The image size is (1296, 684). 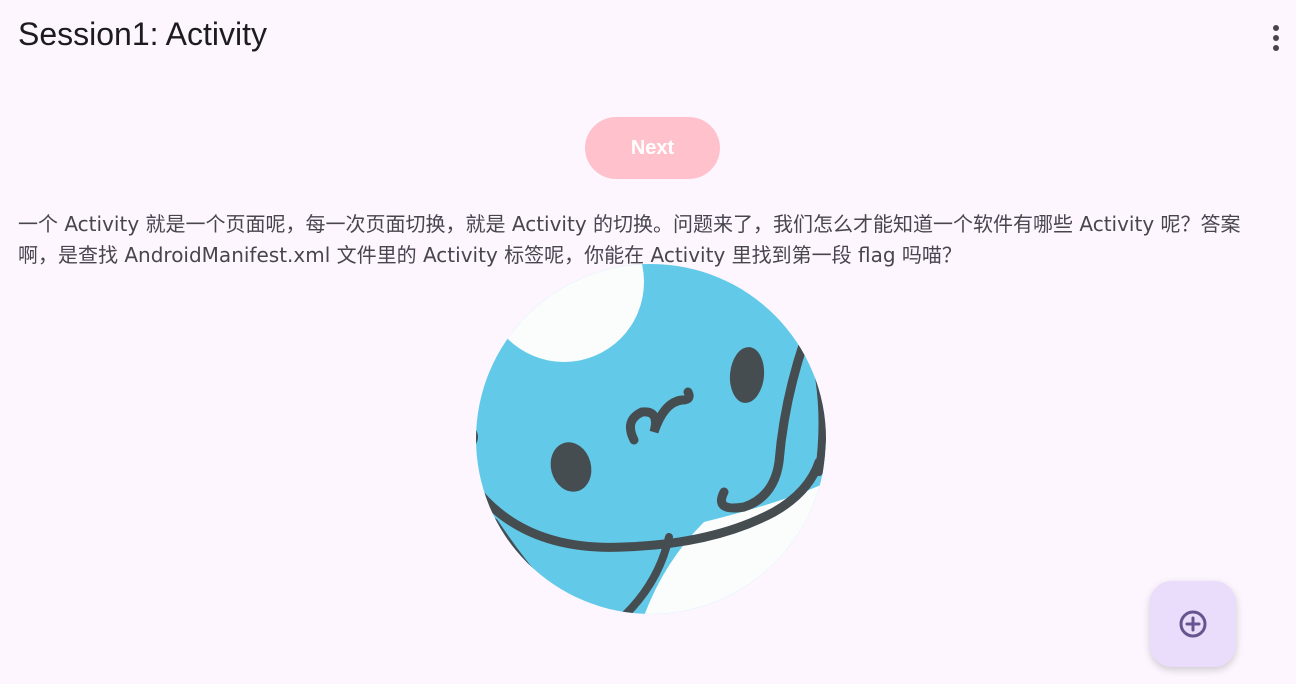 What do you see at coordinates (651, 439) in the screenshot?
I see `mascot-image` at bounding box center [651, 439].